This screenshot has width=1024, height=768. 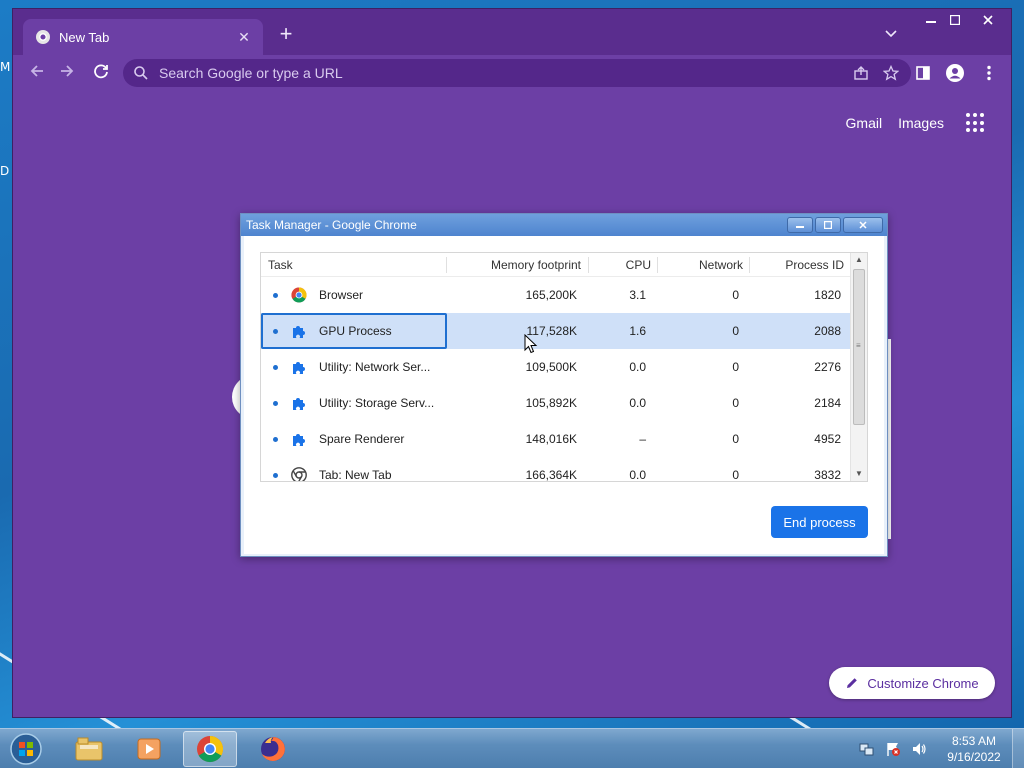 I want to click on close-icon: ✕, so click(x=244, y=37).